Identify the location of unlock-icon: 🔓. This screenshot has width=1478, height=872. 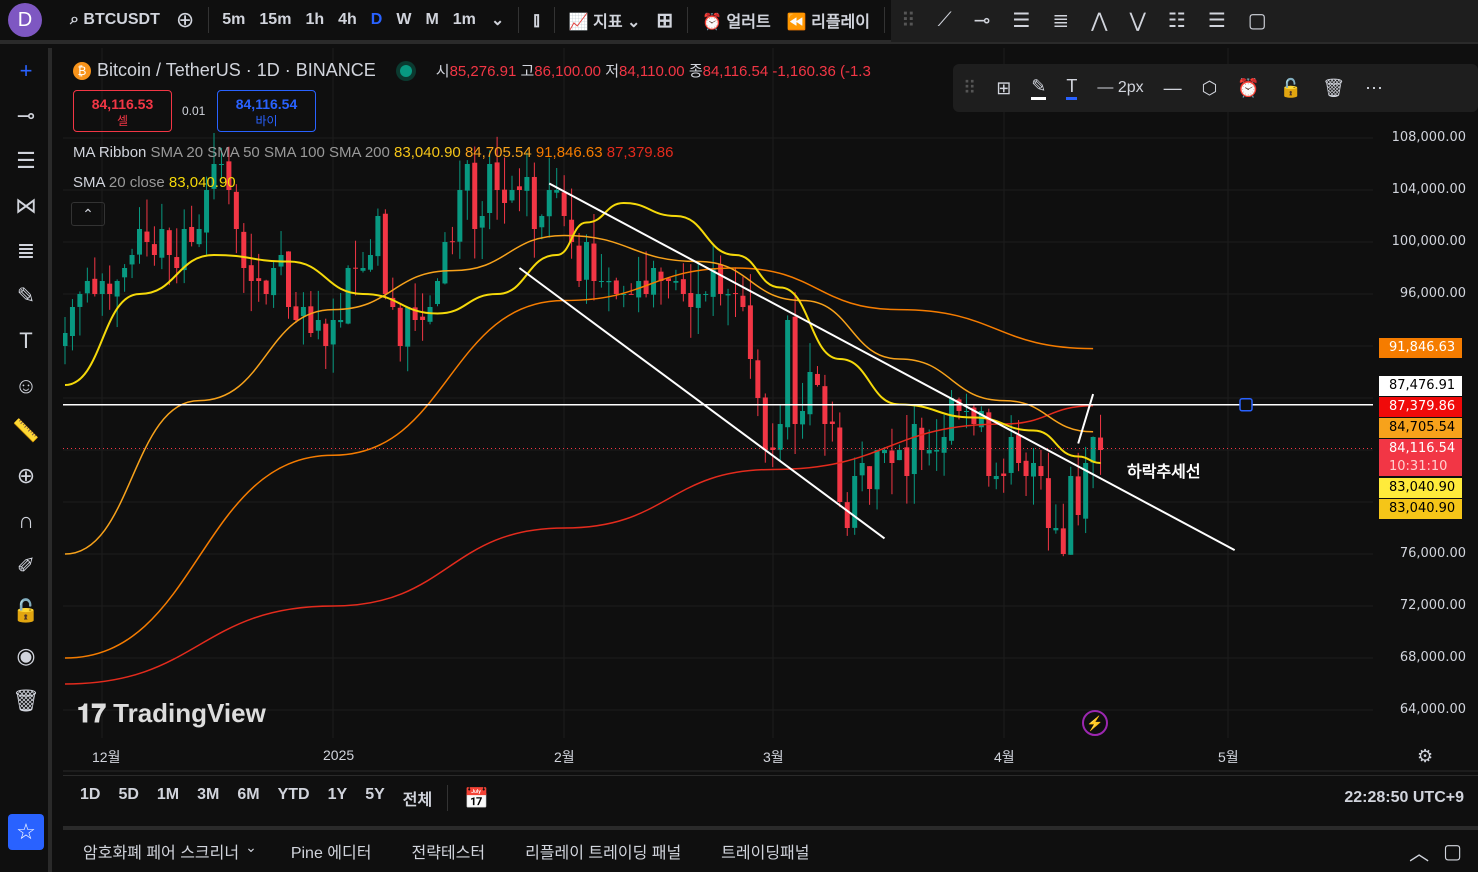
(26, 610).